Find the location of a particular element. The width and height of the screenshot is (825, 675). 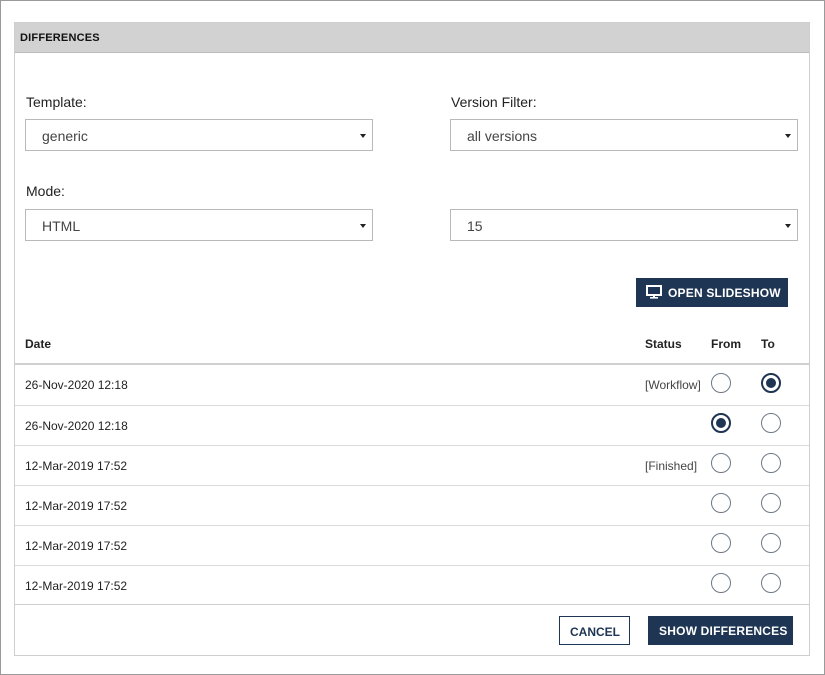

cancel-button-label: CANCEL is located at coordinates (595, 632).